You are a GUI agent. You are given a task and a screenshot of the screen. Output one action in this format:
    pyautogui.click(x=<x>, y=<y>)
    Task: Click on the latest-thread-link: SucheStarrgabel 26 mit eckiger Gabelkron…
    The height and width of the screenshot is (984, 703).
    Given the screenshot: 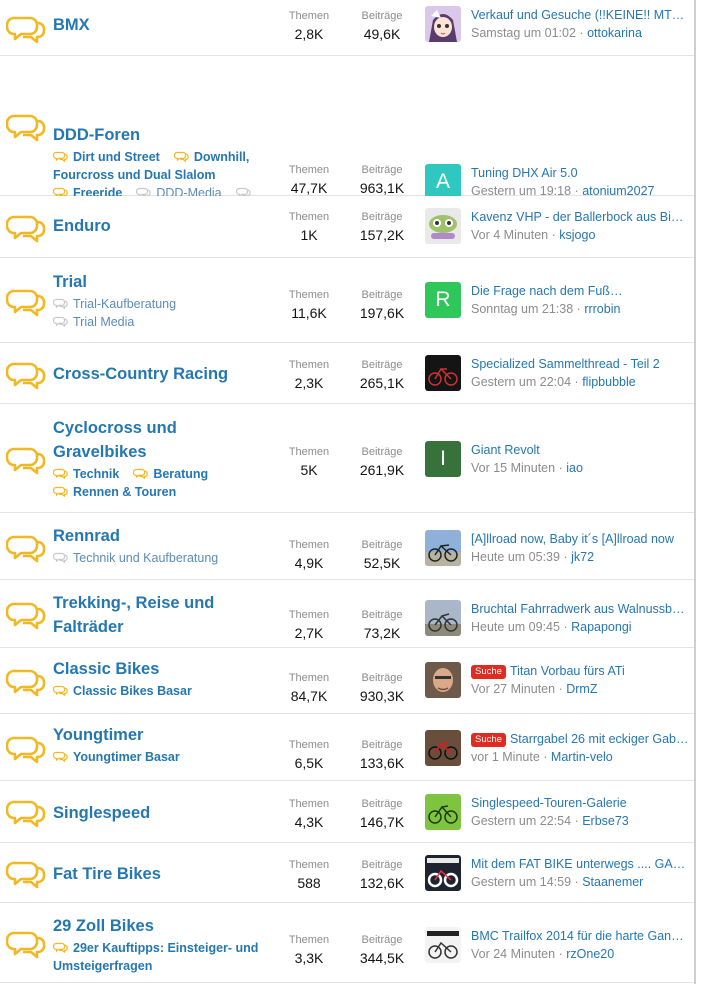 What is the action you would take?
    pyautogui.click(x=580, y=739)
    